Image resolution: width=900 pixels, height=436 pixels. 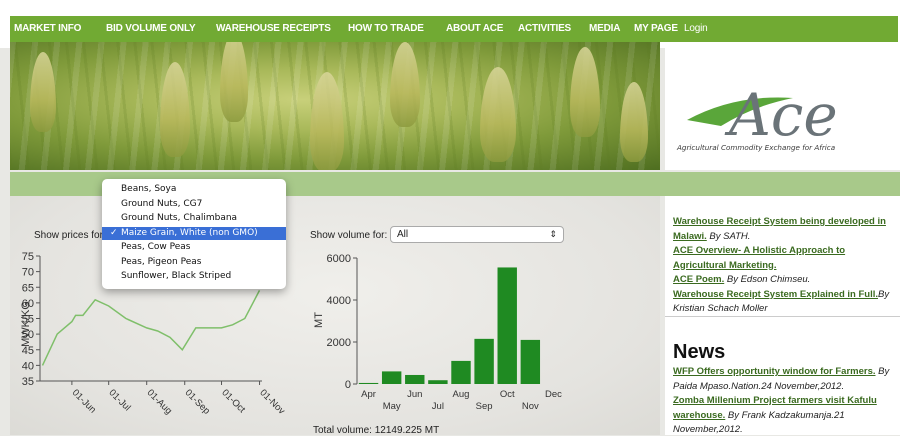 I want to click on sidebar-line: November,2012., so click(x=708, y=429).